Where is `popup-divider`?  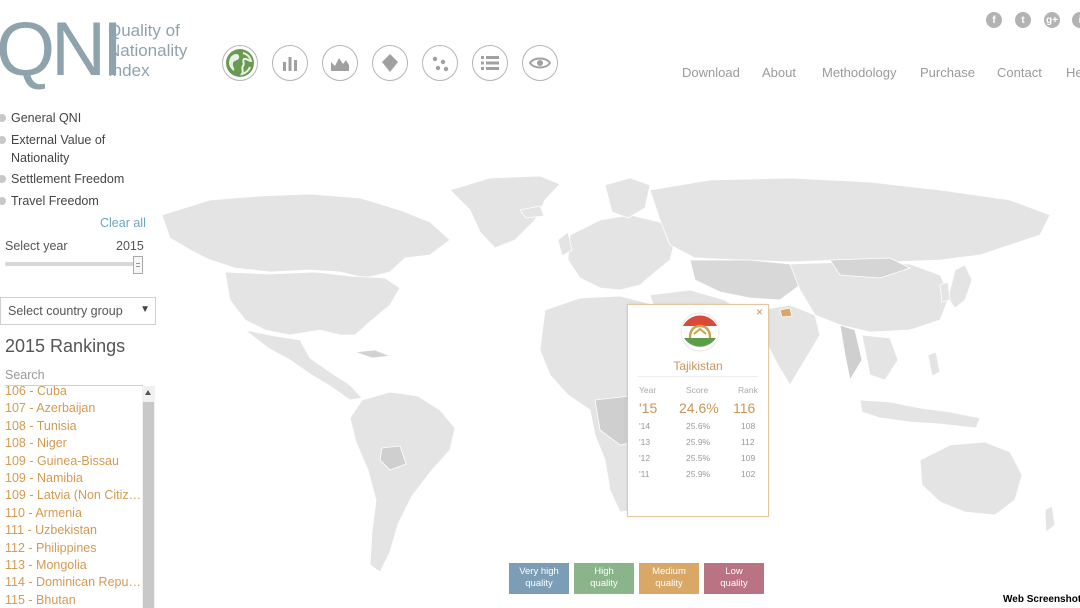
popup-divider is located at coordinates (698, 376).